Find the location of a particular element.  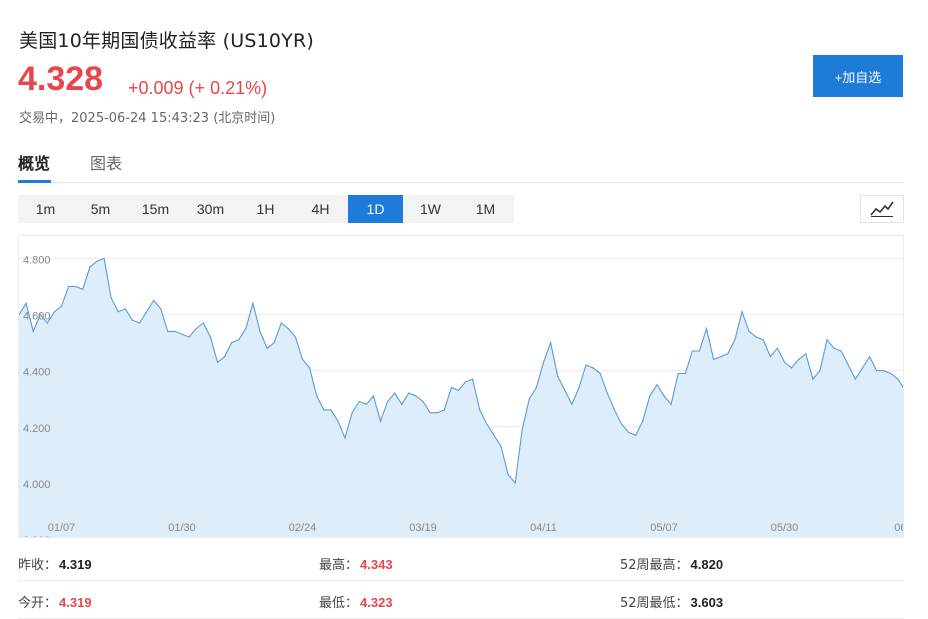

interval-selector: 1m 5m 15m 30m 1H 4H 1D 1W 1M is located at coordinates (266, 209).